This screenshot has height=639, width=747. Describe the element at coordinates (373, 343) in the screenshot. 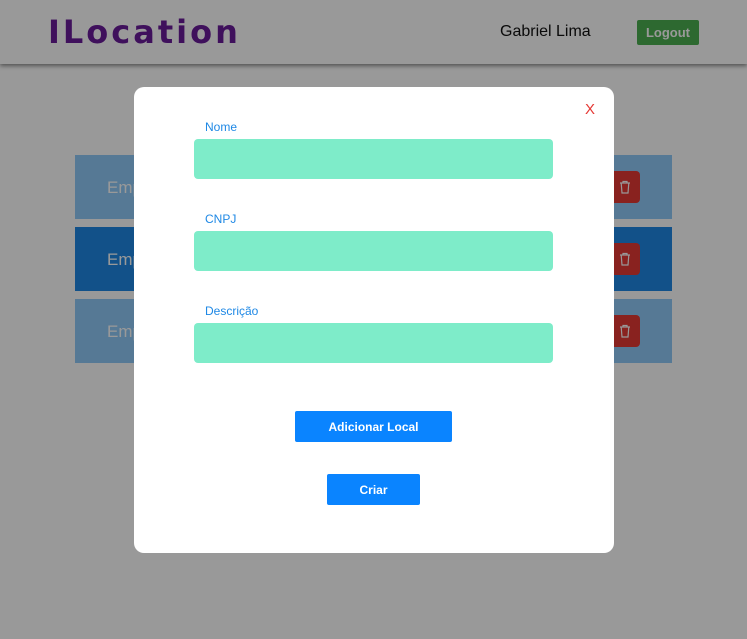

I see `descricao-input` at that location.